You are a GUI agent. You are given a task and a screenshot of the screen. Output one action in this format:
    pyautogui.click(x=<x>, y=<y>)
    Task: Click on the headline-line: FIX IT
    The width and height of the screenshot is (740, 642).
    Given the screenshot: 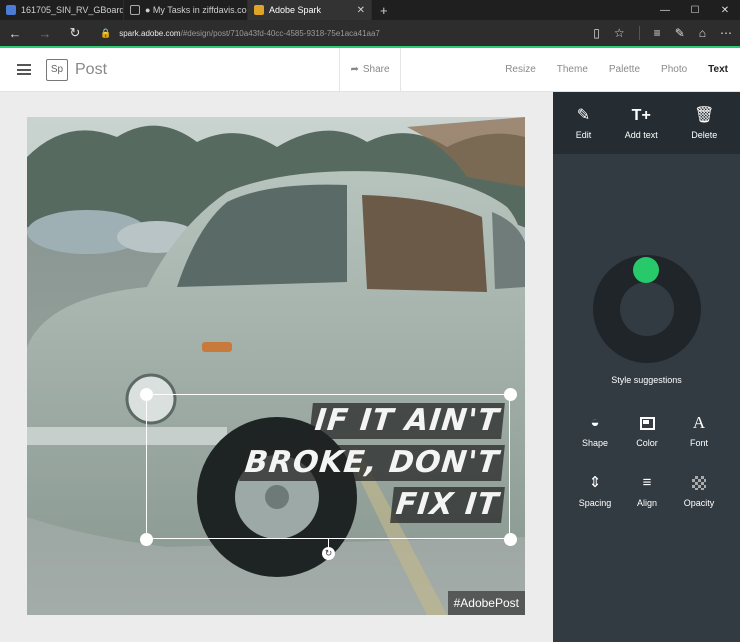 What is the action you would take?
    pyautogui.click(x=447, y=505)
    